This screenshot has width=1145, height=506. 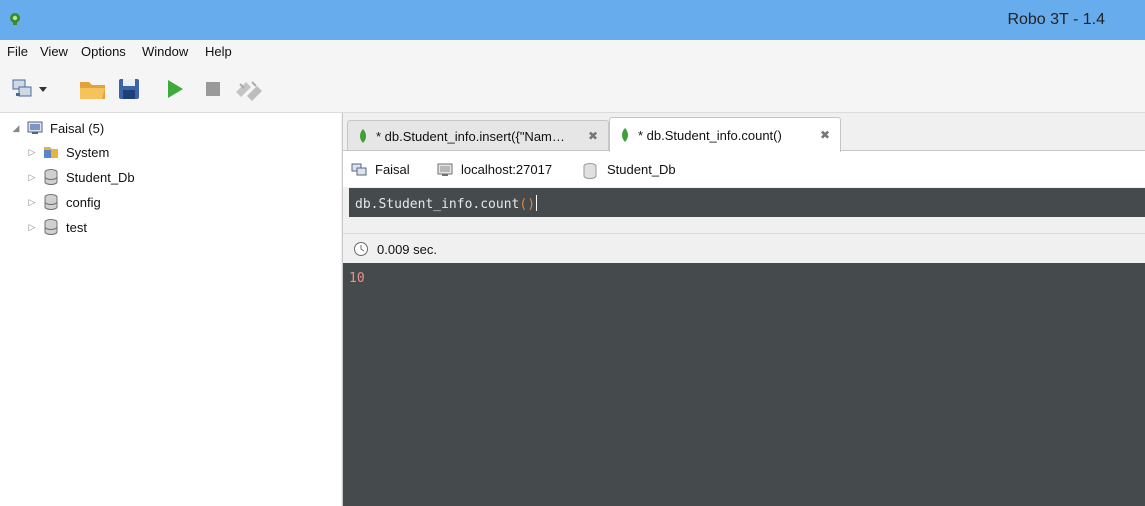 I want to click on connection-info: Faisal, so click(x=380, y=169).